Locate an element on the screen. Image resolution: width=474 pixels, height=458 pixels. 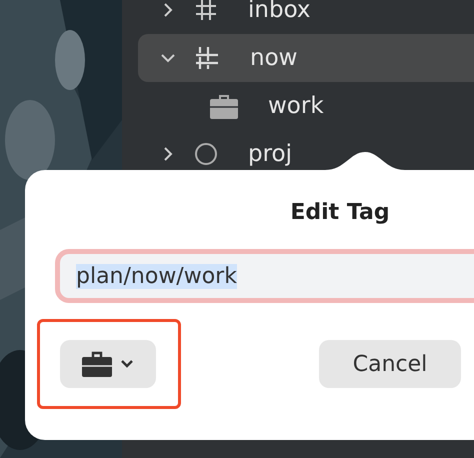
tag-name-field: plan/now/work is located at coordinates (264, 276).